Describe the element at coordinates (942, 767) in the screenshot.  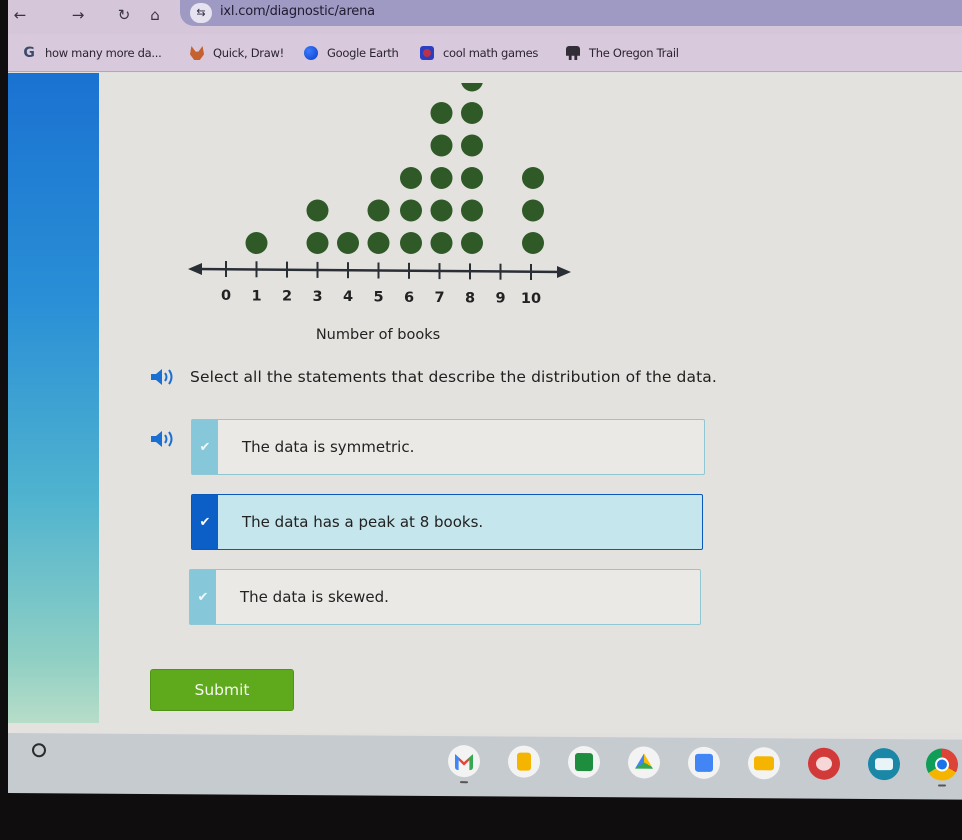
I see `shelf-app-chrome` at that location.